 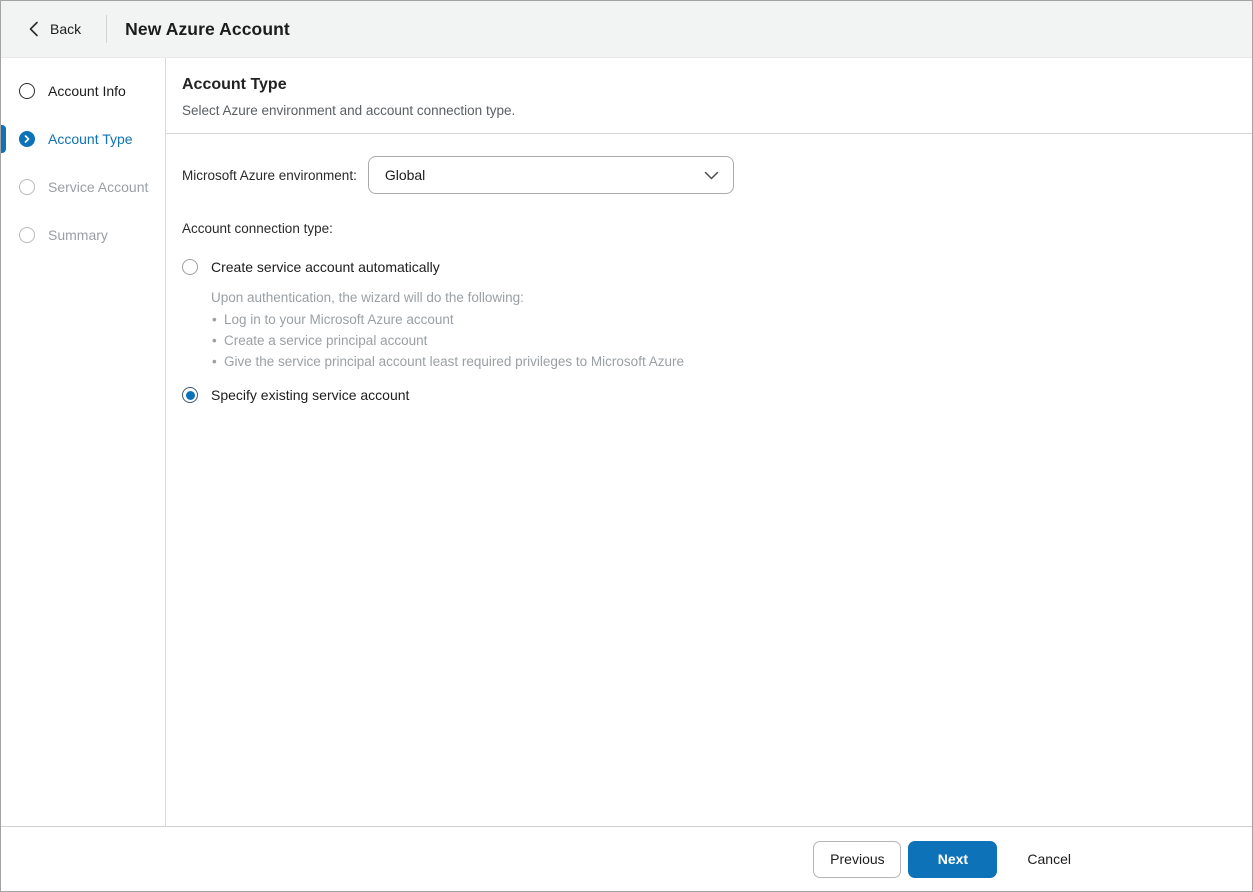 I want to click on next-button: Next, so click(x=953, y=859).